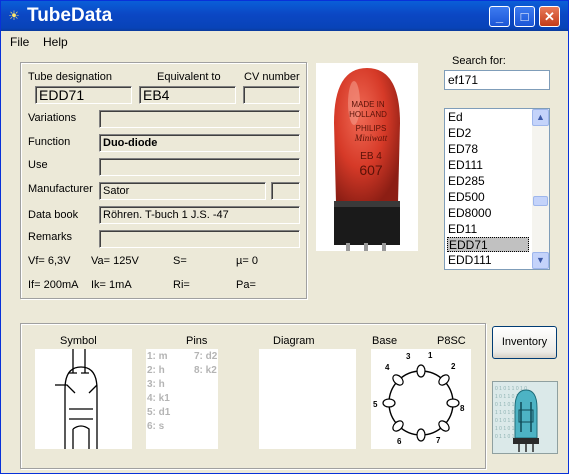 This screenshot has height=474, width=569. What do you see at coordinates (199, 143) in the screenshot?
I see `function-field: Duo-diode` at bounding box center [199, 143].